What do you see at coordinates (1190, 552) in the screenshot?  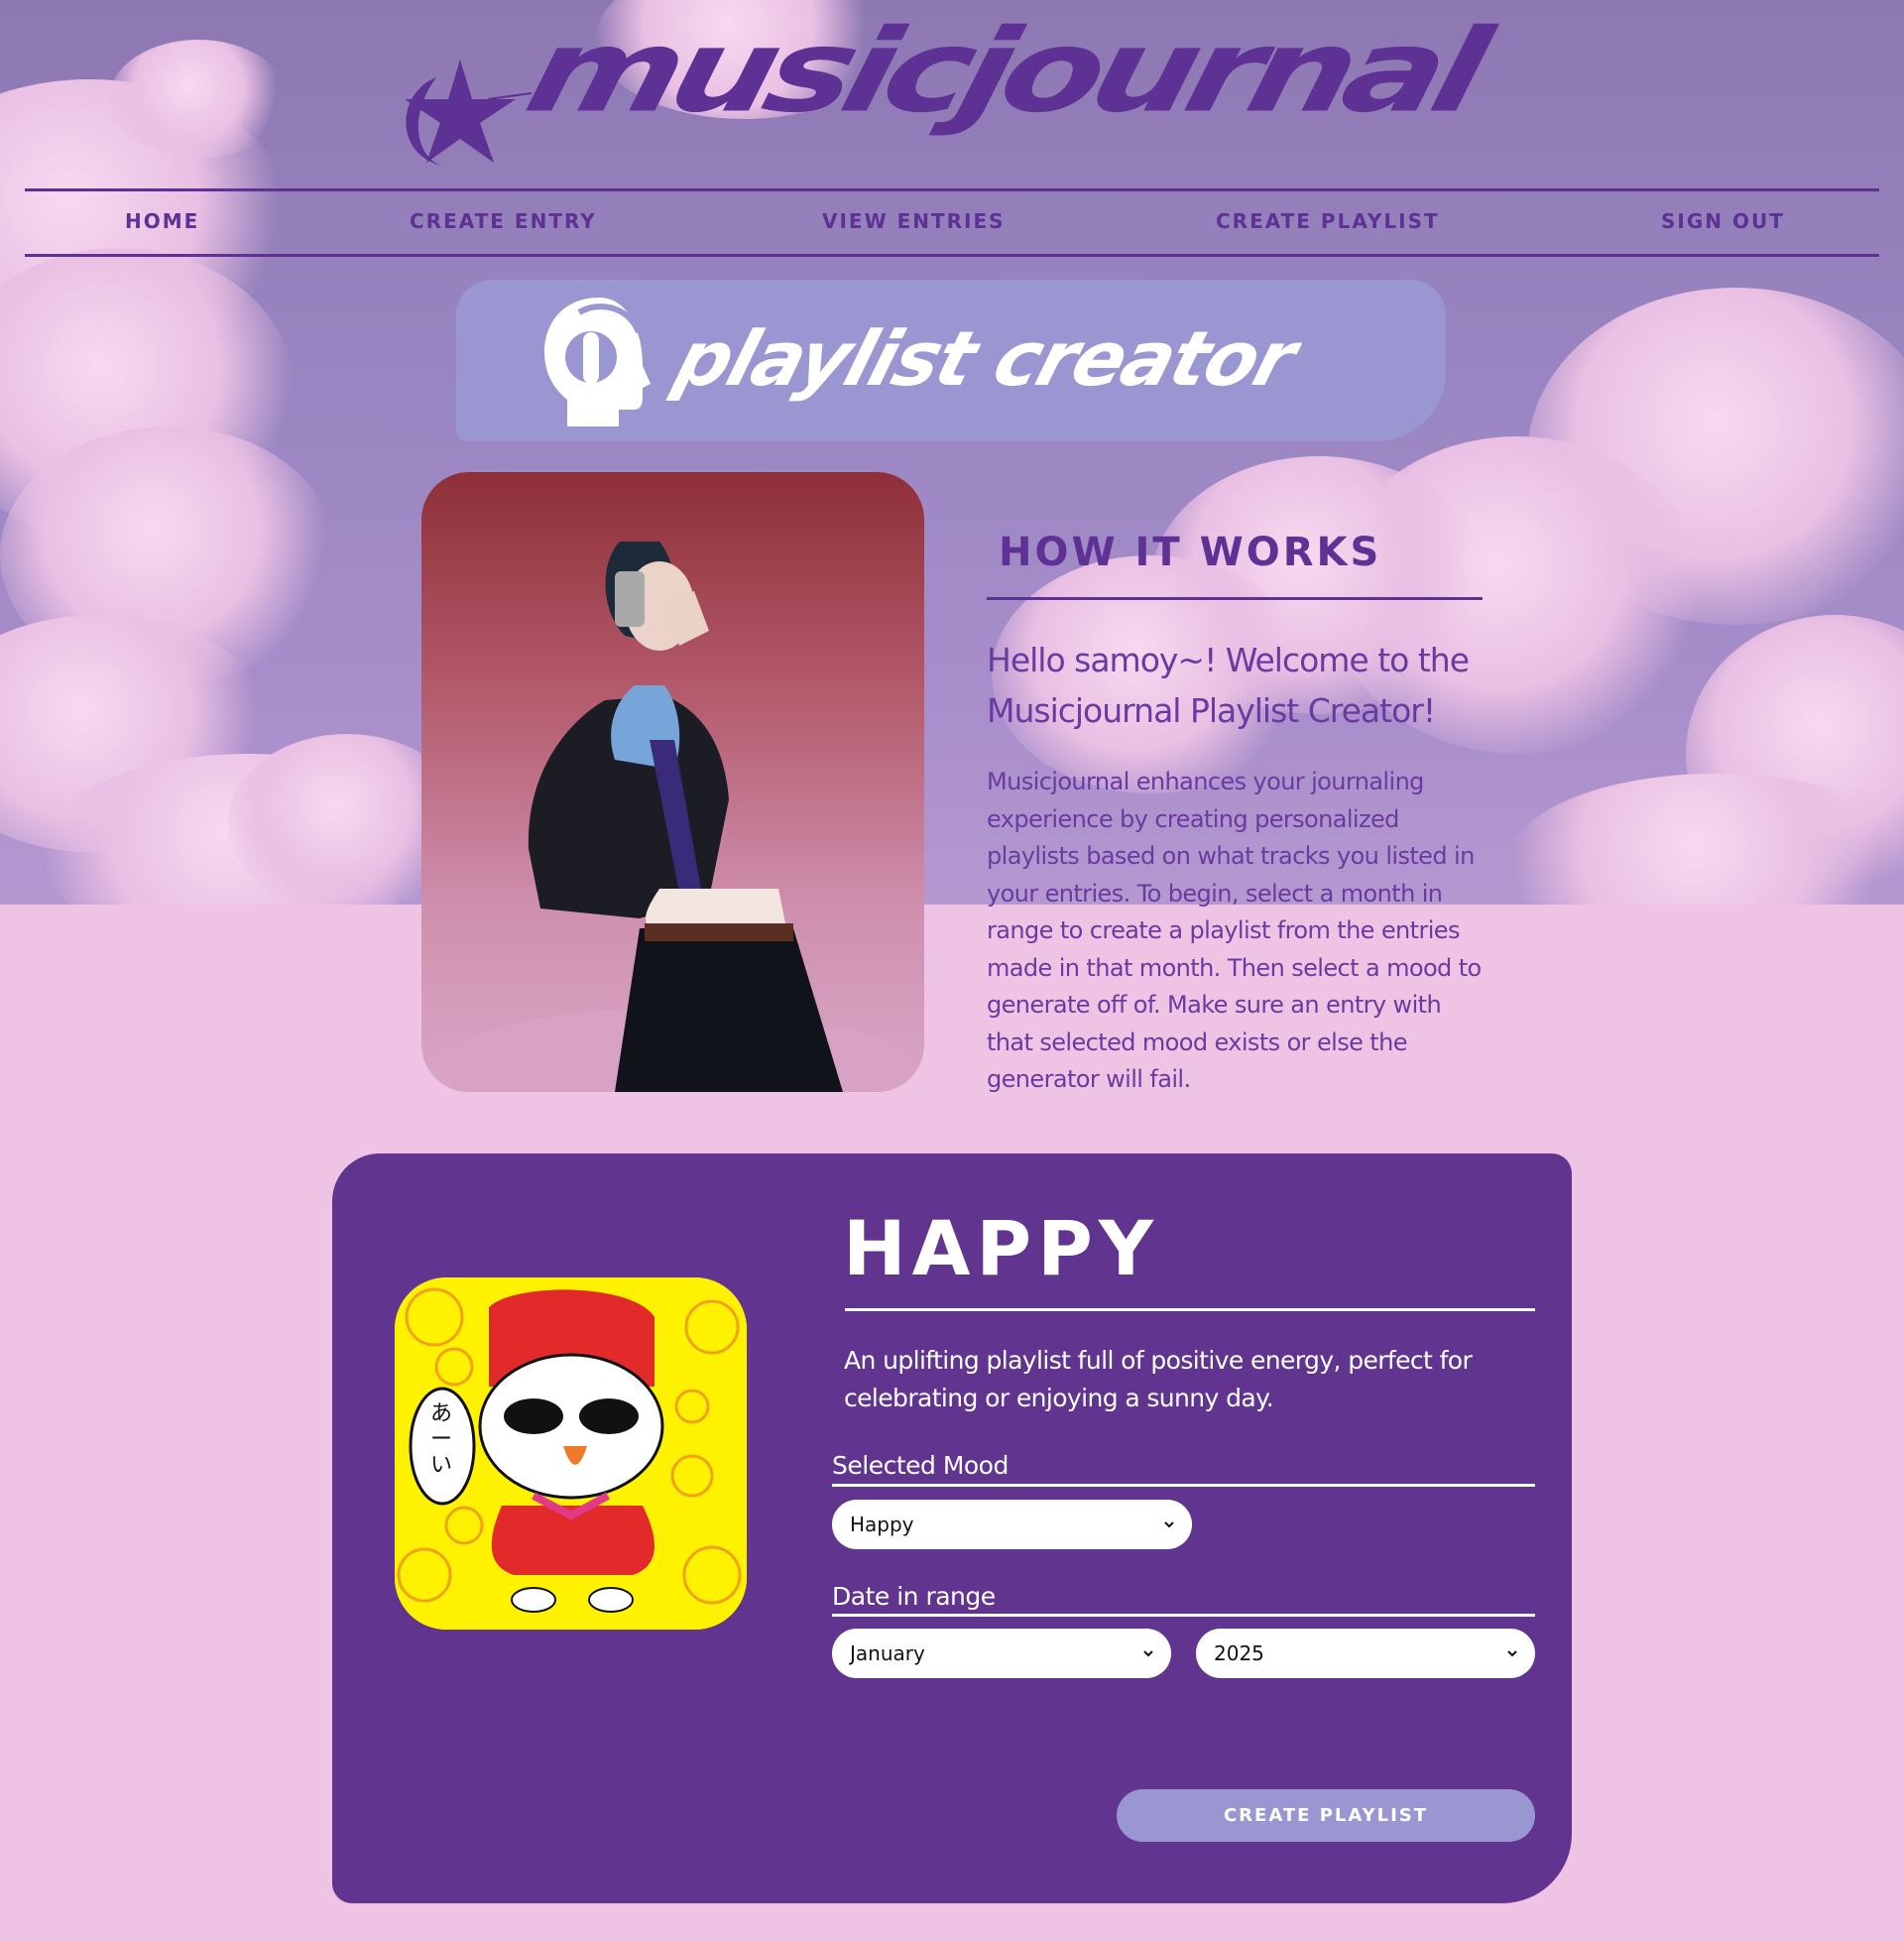 I see `how-it-works-title: HOW IT WORKS` at bounding box center [1190, 552].